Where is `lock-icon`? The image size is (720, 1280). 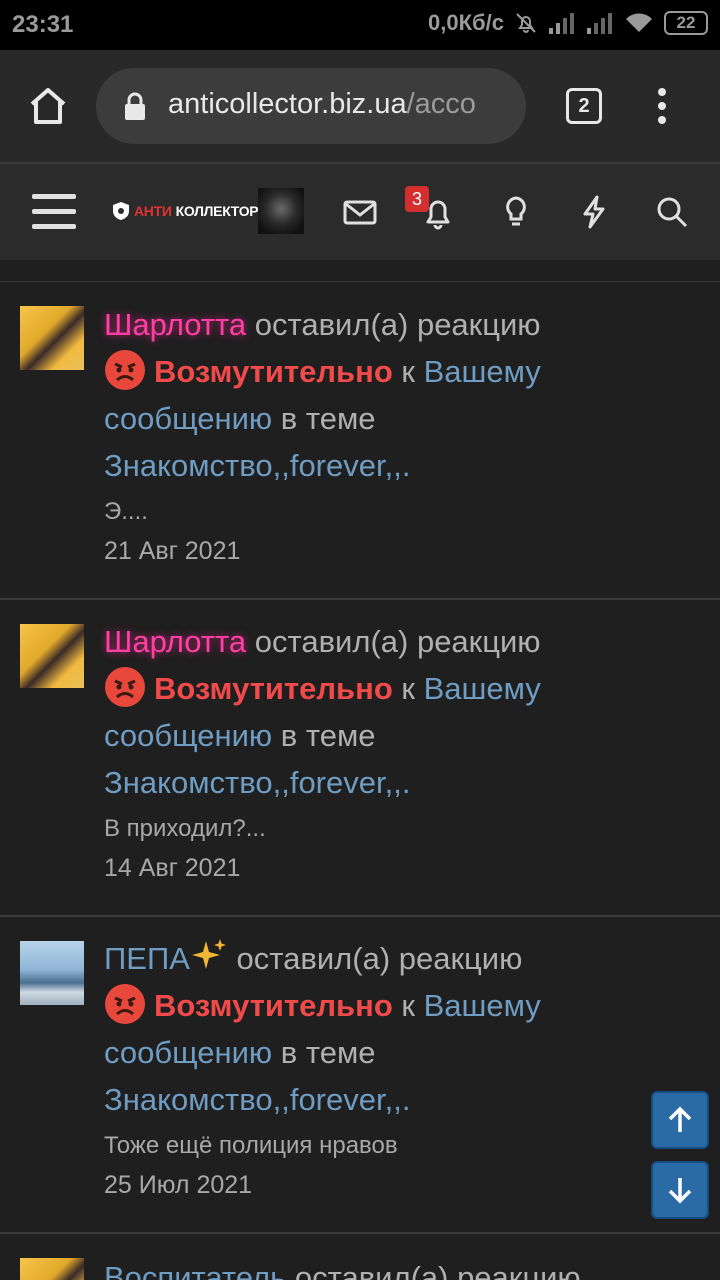
lock-icon is located at coordinates (135, 106).